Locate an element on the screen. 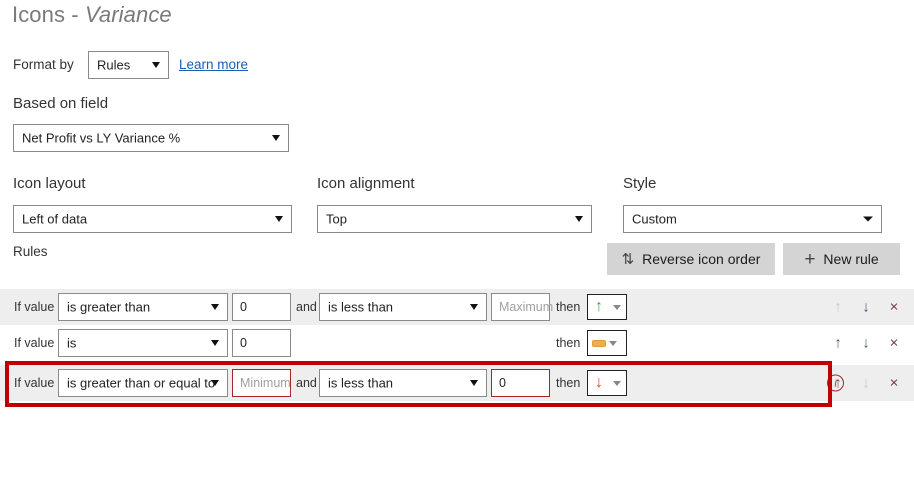  icon-layout-label: Icon layout is located at coordinates (49, 183).